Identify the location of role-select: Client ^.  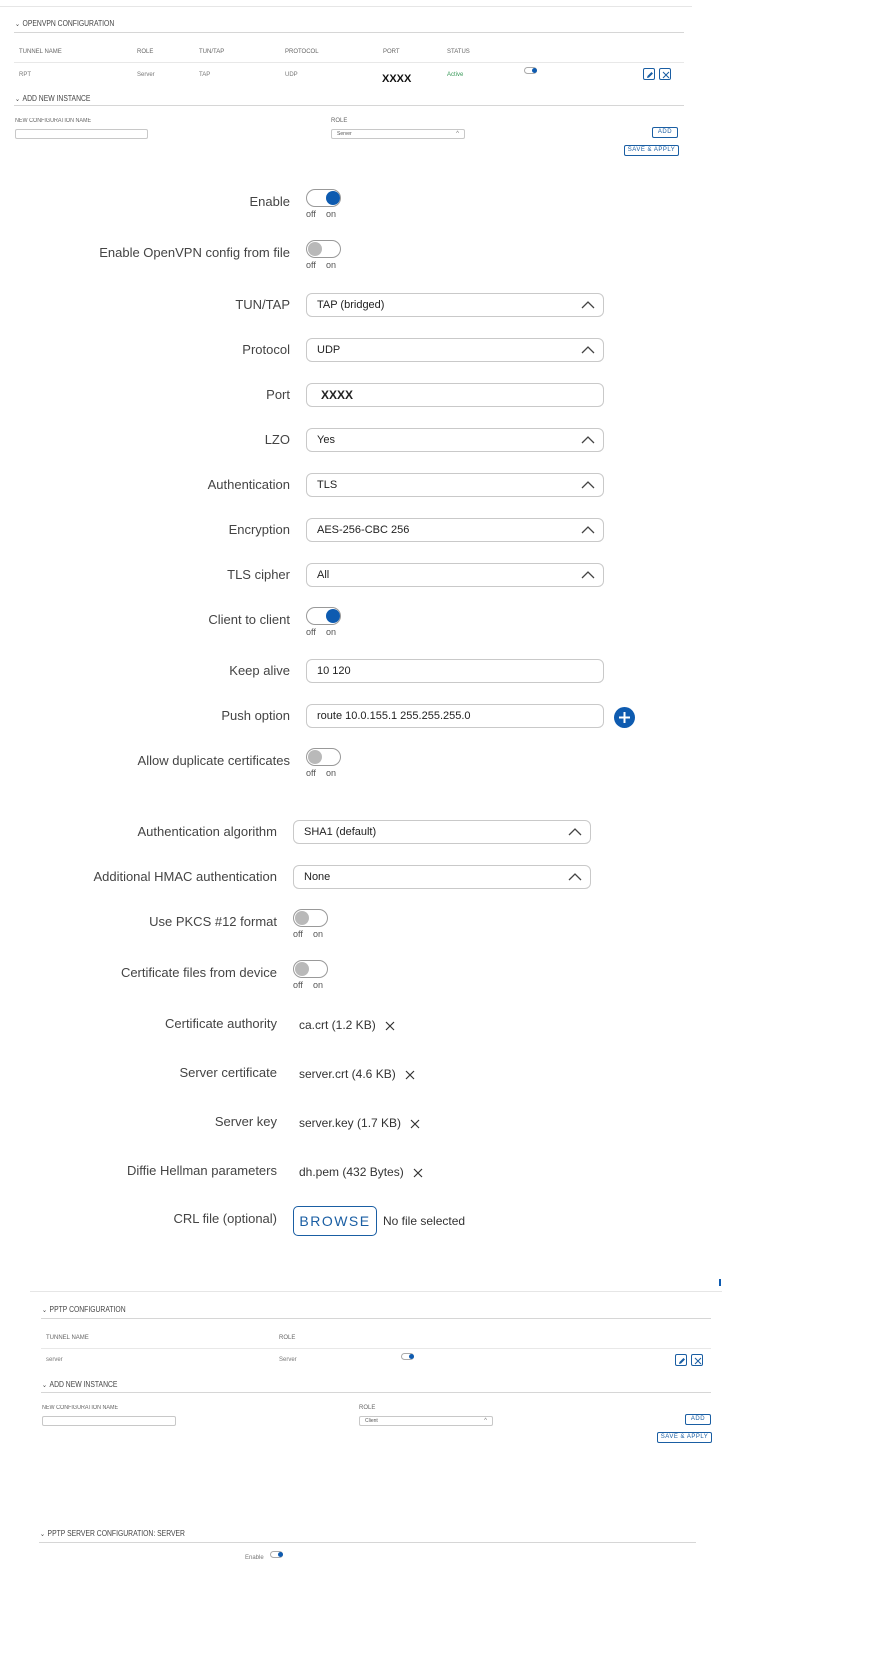
(426, 1421).